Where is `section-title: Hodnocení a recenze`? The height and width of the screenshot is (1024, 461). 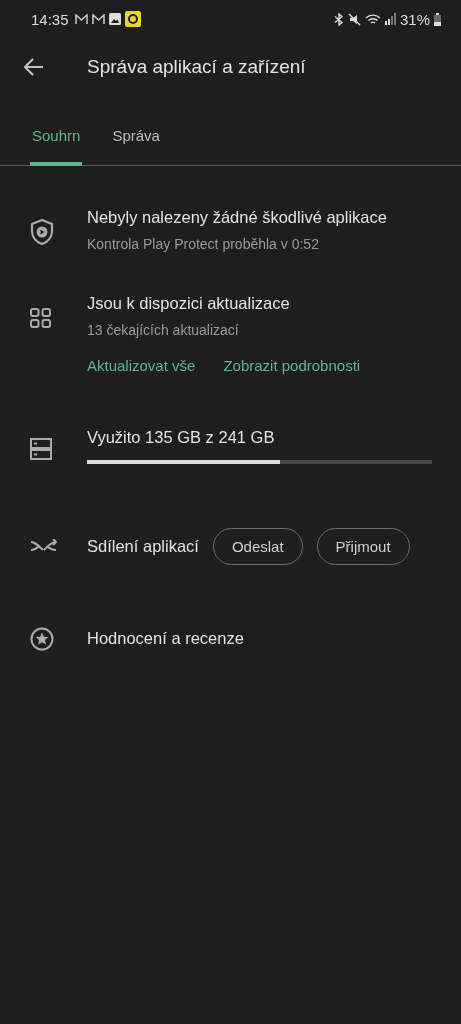
section-title: Hodnocení a recenze is located at coordinates (166, 638).